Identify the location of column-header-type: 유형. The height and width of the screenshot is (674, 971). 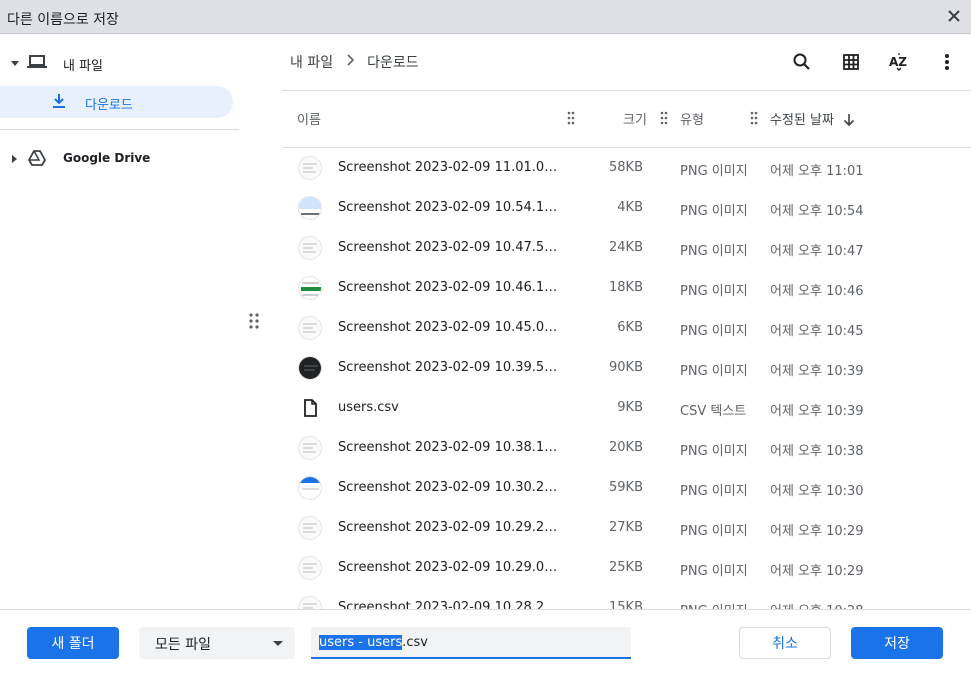
(692, 118).